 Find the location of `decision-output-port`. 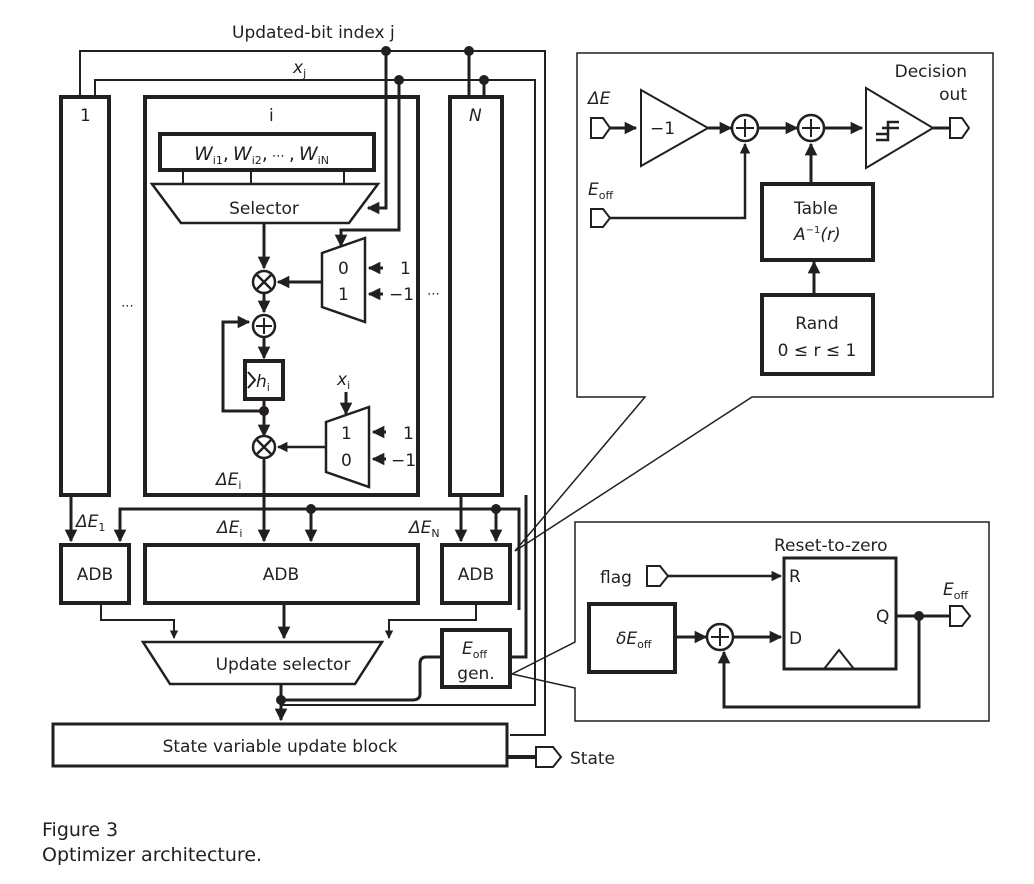

decision-output-port is located at coordinates (960, 128).